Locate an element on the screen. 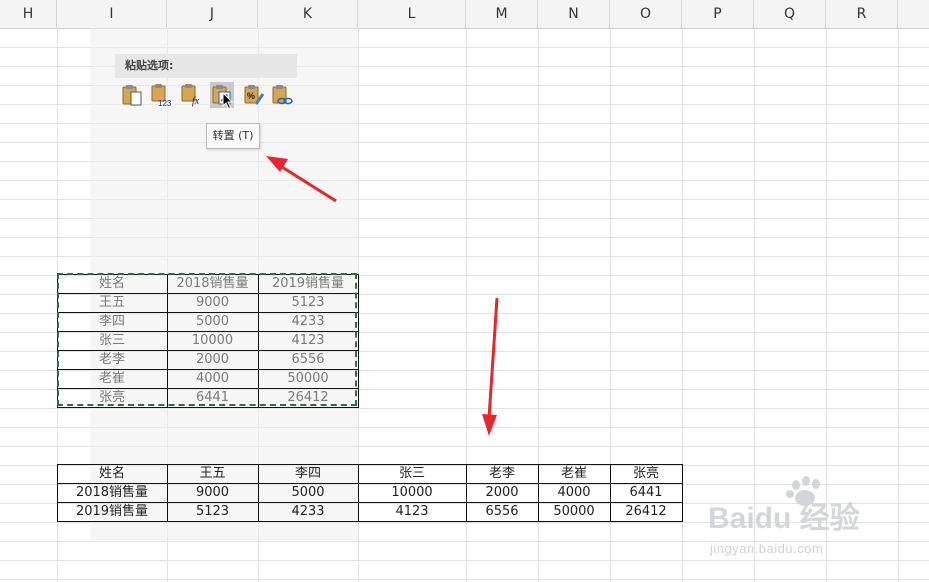 The width and height of the screenshot is (929, 582). red-arrow-to-result-icon is located at coordinates (490, 366).